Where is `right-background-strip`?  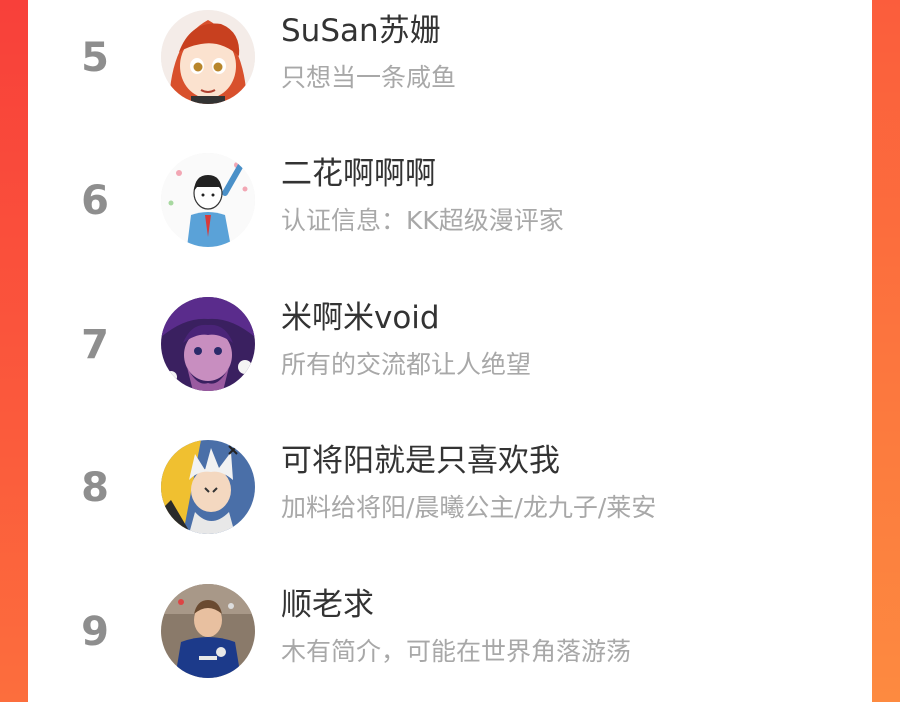 right-background-strip is located at coordinates (886, 351).